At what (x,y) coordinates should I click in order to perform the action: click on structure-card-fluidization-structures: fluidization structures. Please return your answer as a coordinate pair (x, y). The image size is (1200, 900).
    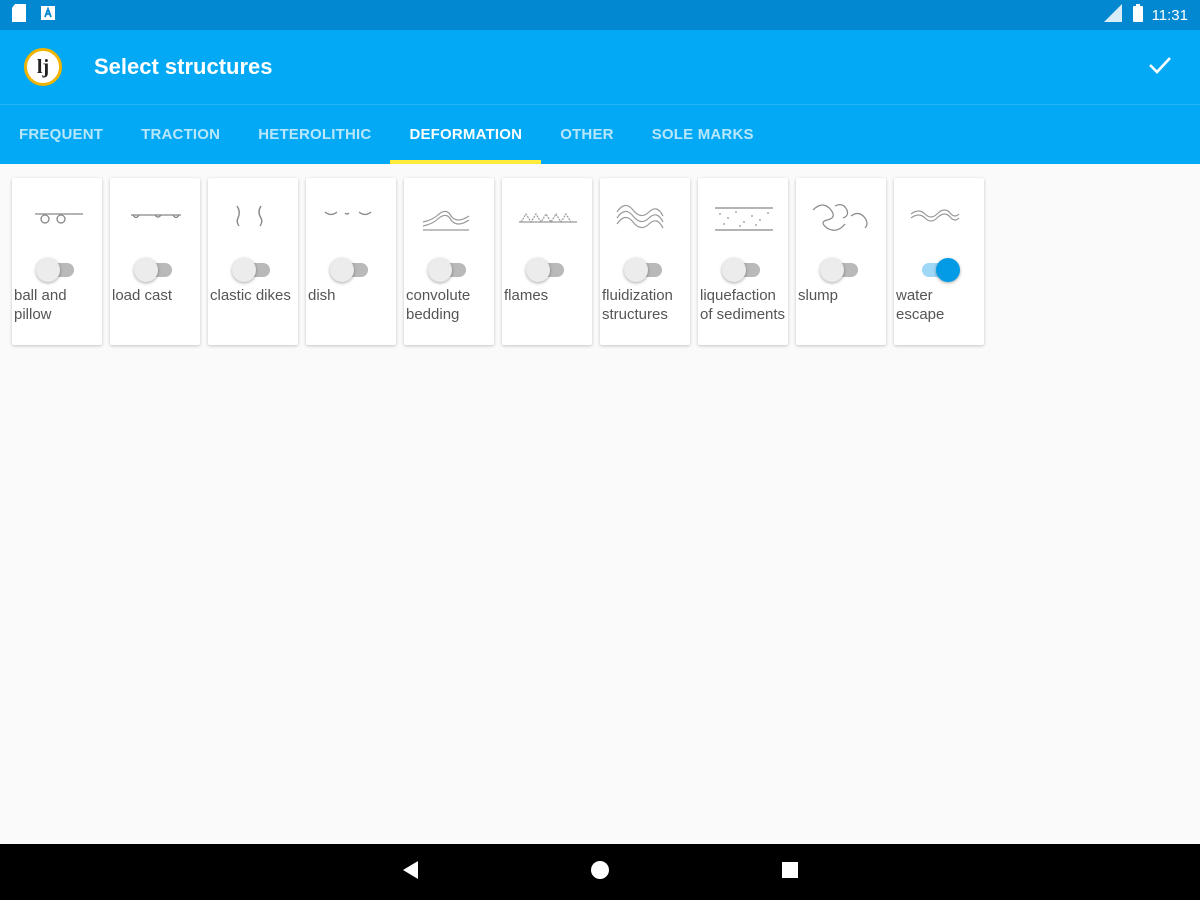
    Looking at the image, I should click on (645, 261).